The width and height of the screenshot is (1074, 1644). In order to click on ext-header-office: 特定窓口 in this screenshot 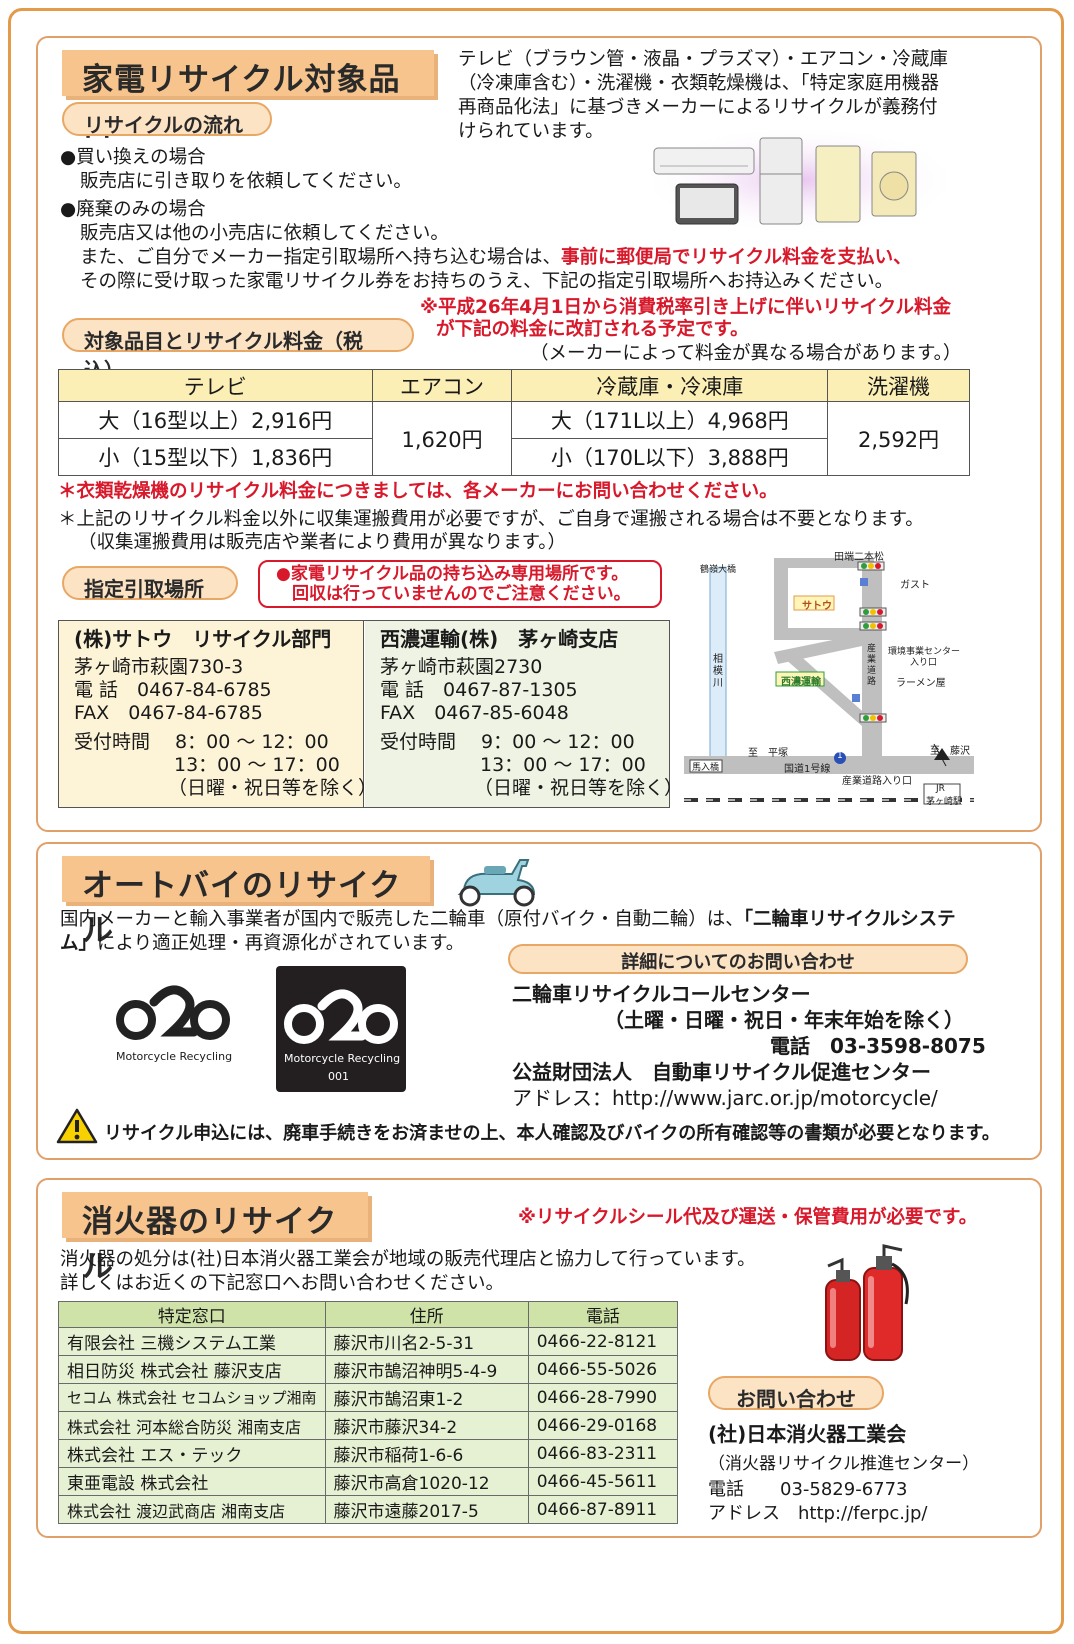, I will do `click(192, 1314)`.